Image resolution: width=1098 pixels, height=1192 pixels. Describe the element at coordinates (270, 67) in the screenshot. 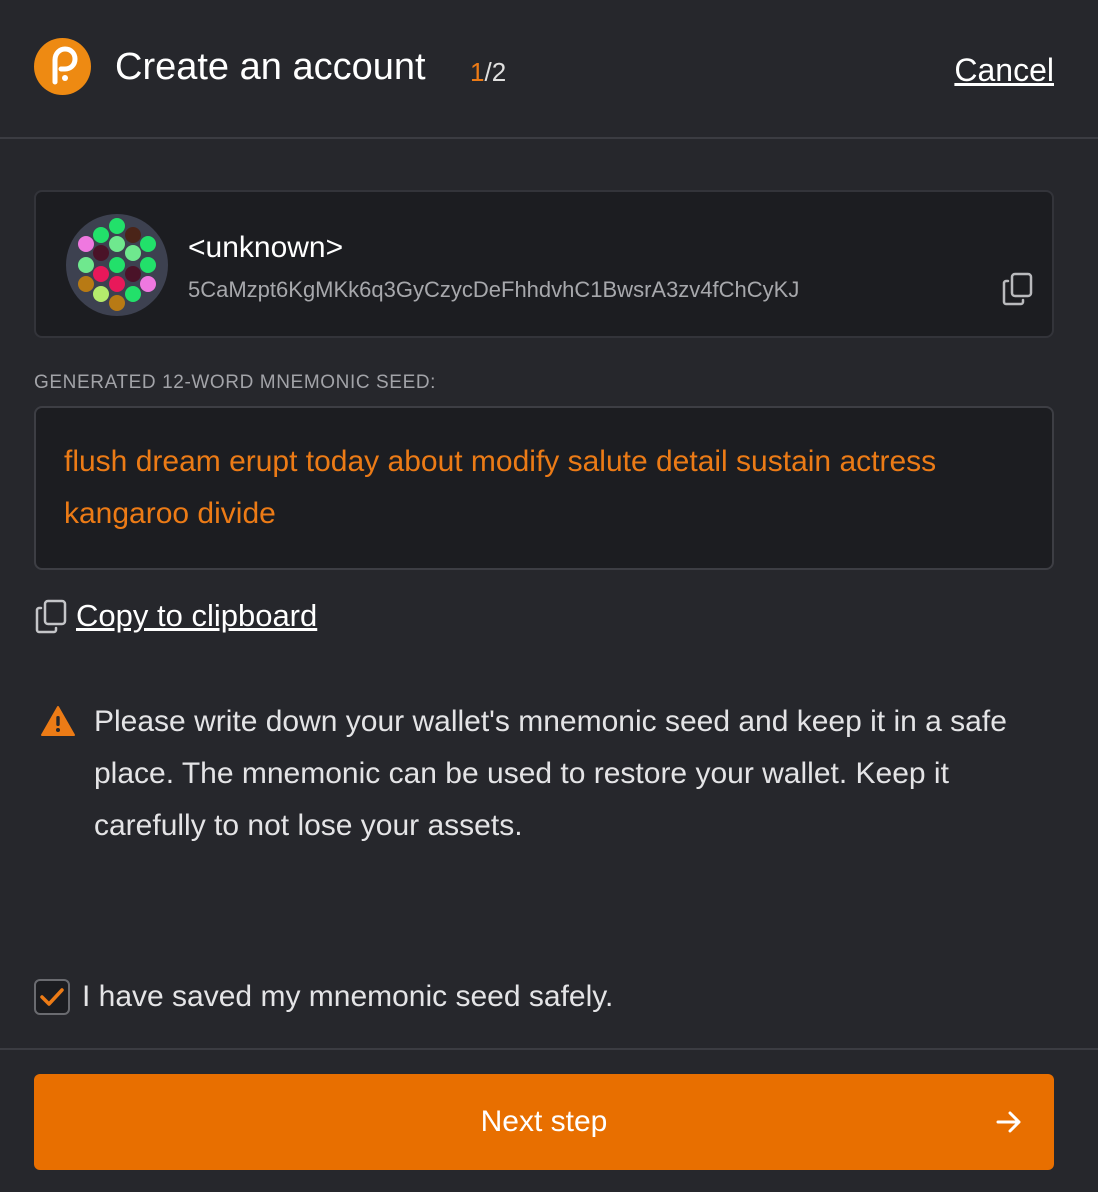

I see `page-title: Create an account` at that location.